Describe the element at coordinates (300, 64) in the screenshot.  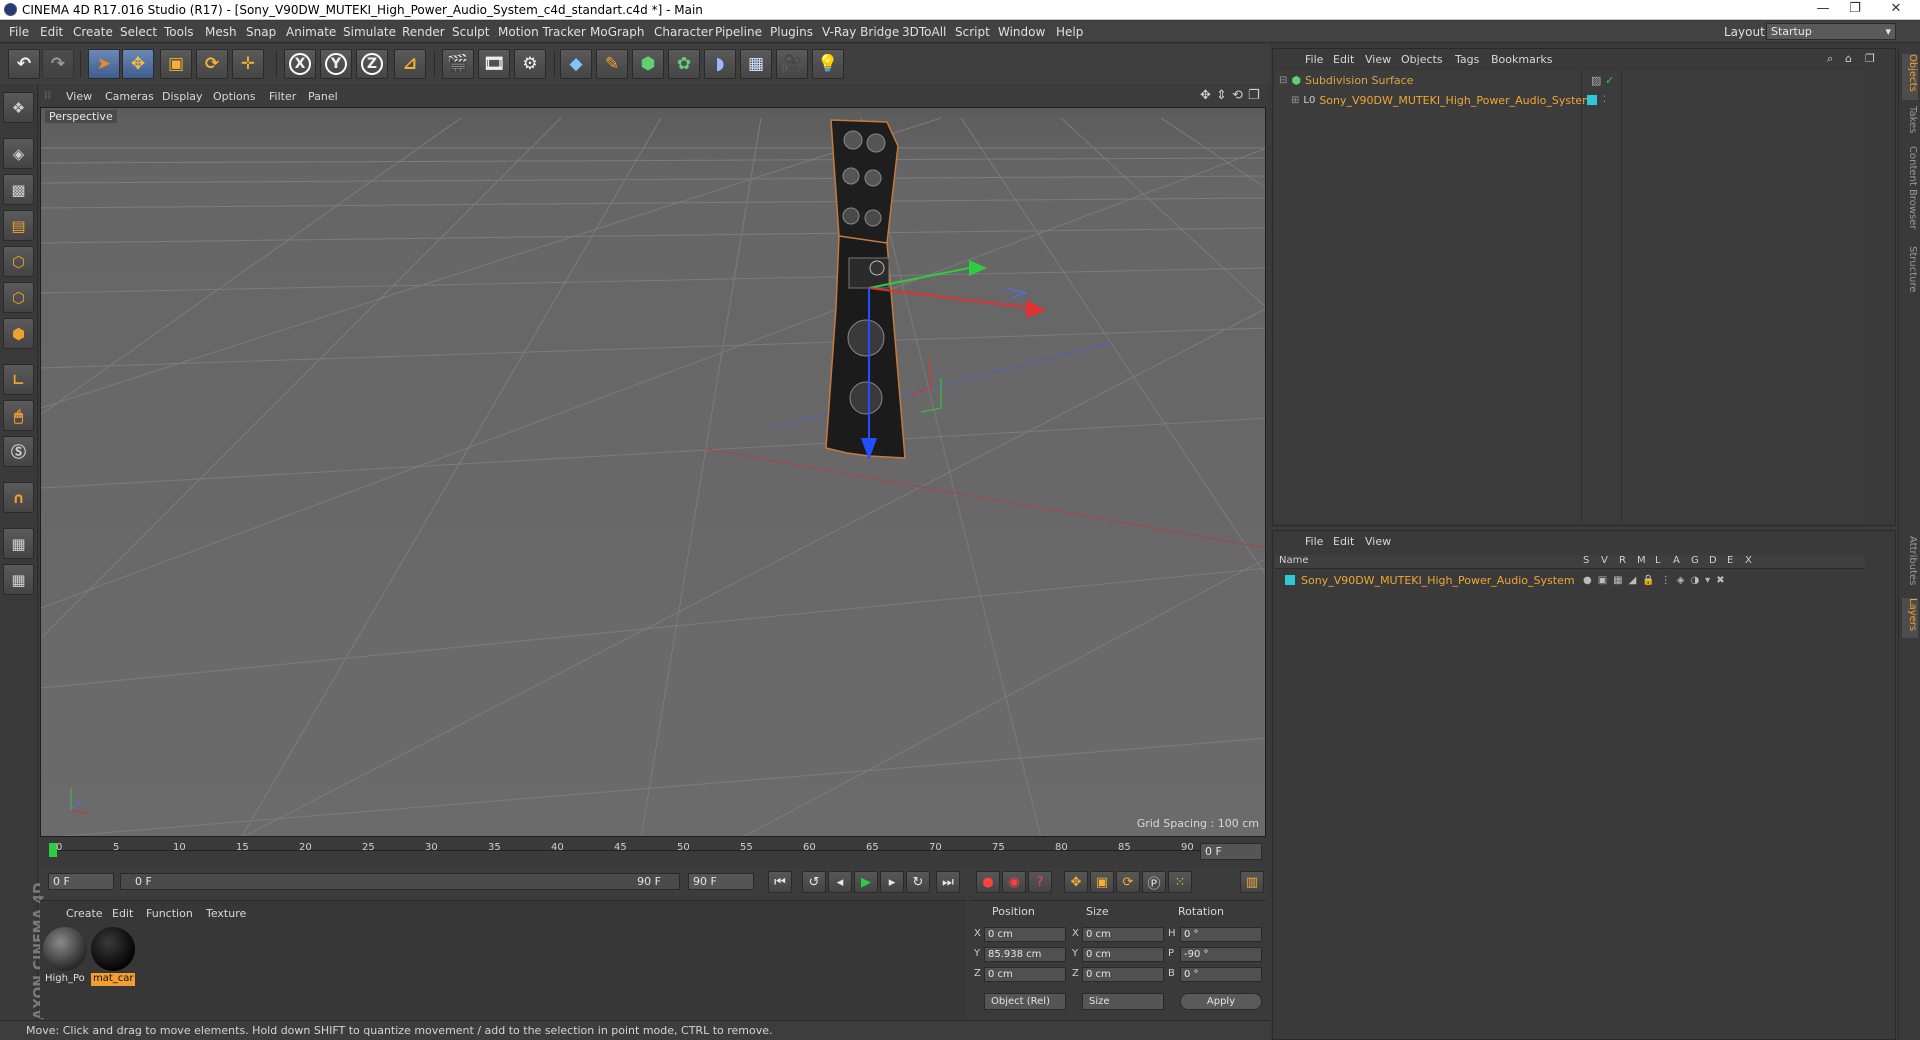
I see `x-axis-lock-button: X` at that location.